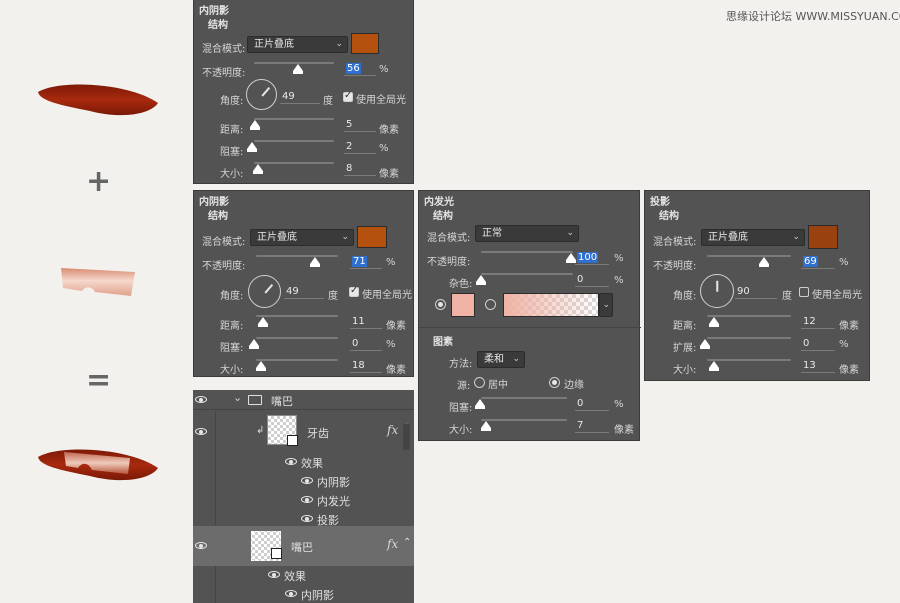 This screenshot has height=603, width=900. Describe the element at coordinates (749, 338) in the screenshot. I see `spread-slider` at that location.